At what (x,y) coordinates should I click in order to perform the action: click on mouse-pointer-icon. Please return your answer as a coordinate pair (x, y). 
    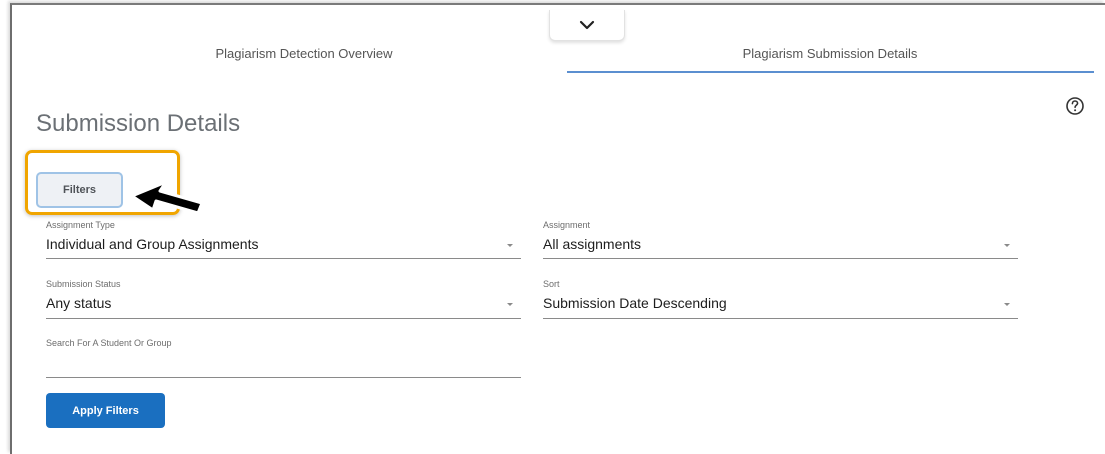
    Looking at the image, I should click on (167, 197).